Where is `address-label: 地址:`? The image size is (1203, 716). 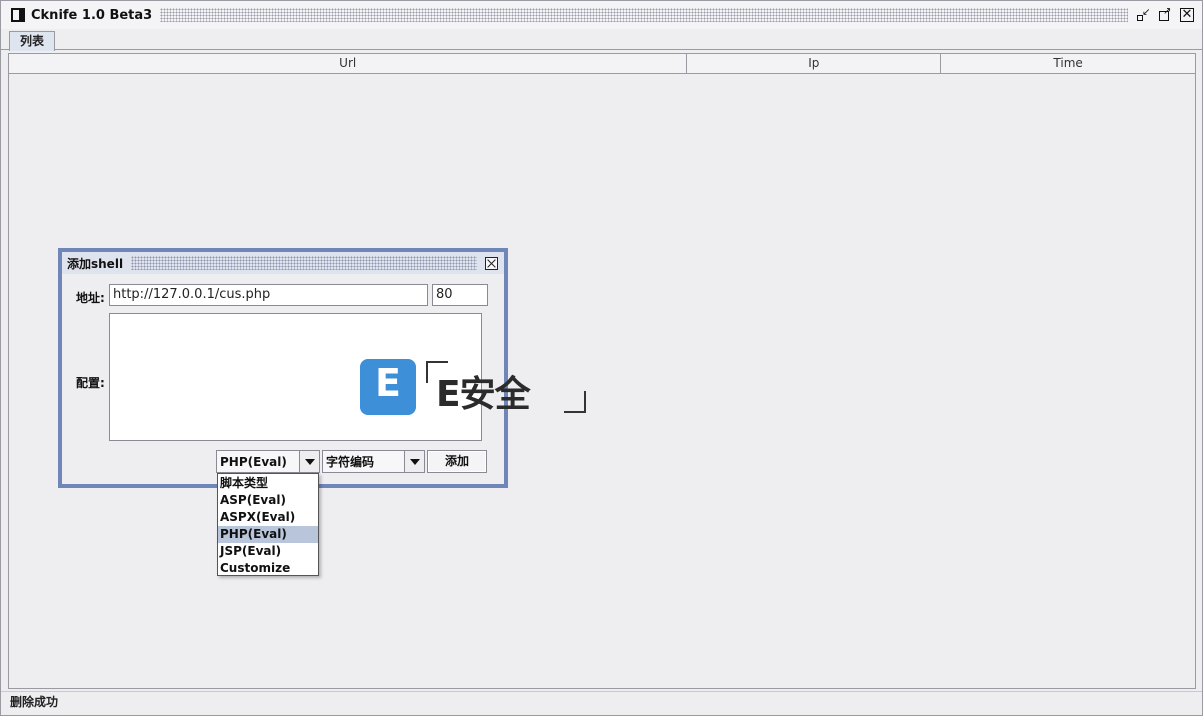 address-label: 地址: is located at coordinates (90, 298).